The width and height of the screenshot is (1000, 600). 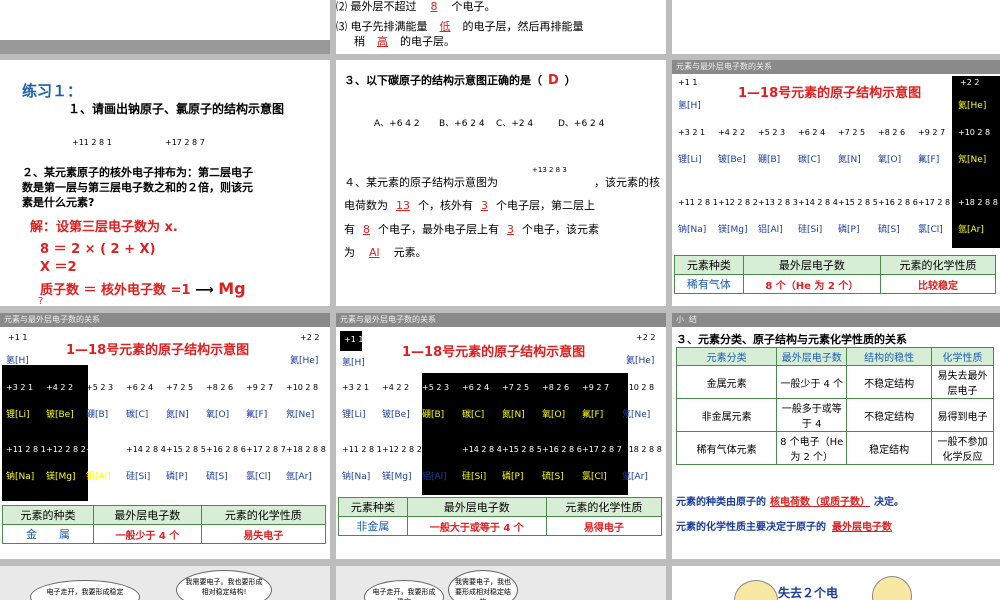 What do you see at coordinates (732, 132) in the screenshot?
I see `atom-diagram: +4 2 2` at bounding box center [732, 132].